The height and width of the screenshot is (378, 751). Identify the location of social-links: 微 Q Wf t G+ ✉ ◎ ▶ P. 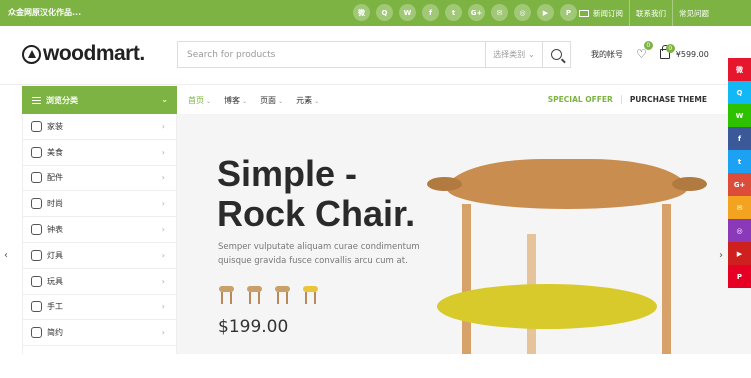
(465, 12).